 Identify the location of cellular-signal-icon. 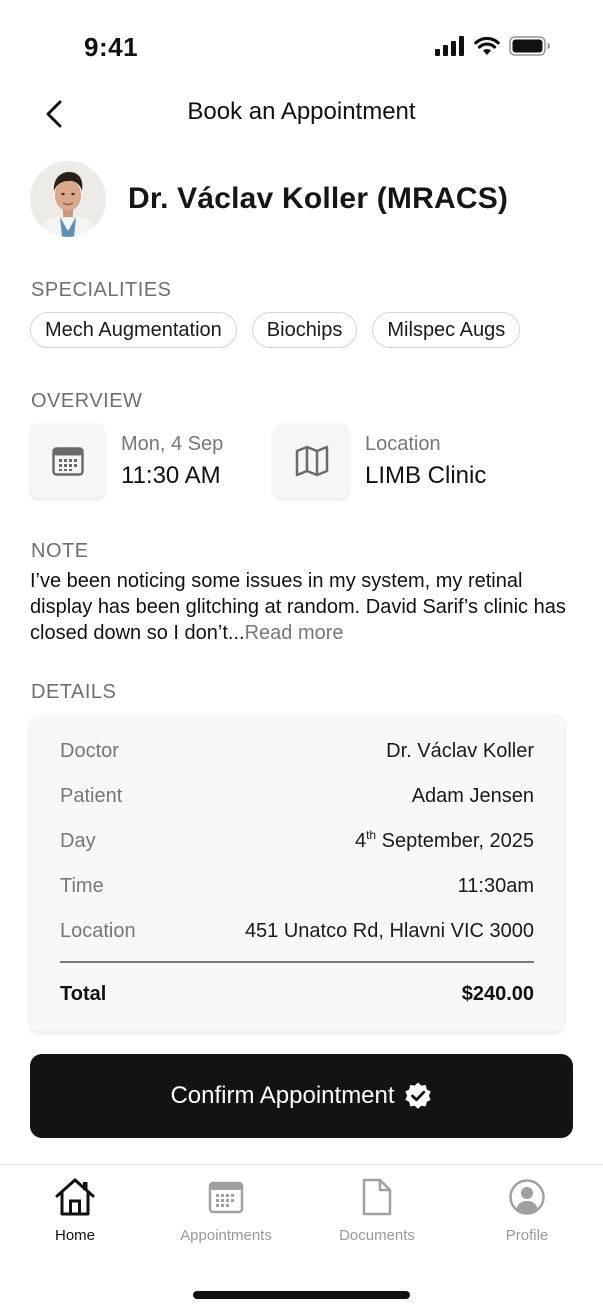
(449, 46).